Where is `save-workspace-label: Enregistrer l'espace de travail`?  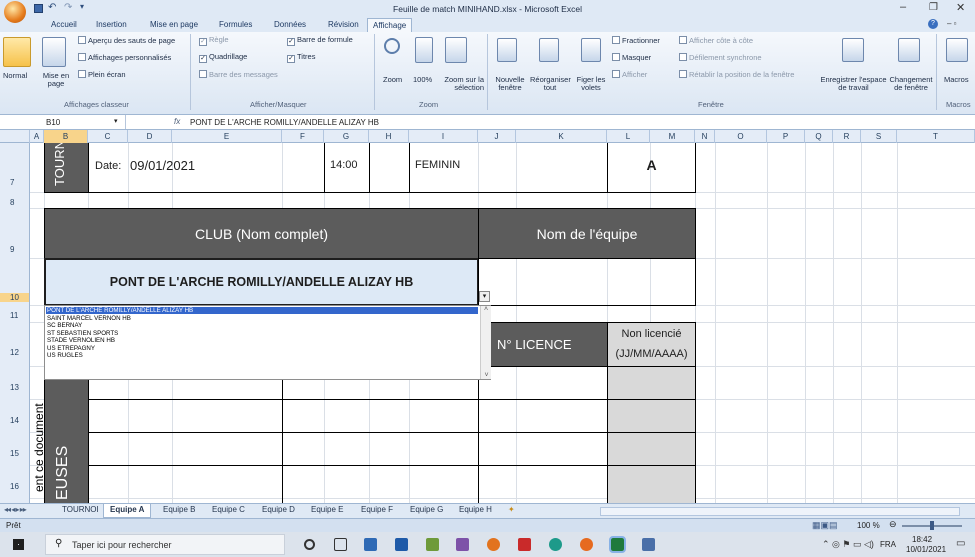 save-workspace-label: Enregistrer l'espace de travail is located at coordinates (853, 84).